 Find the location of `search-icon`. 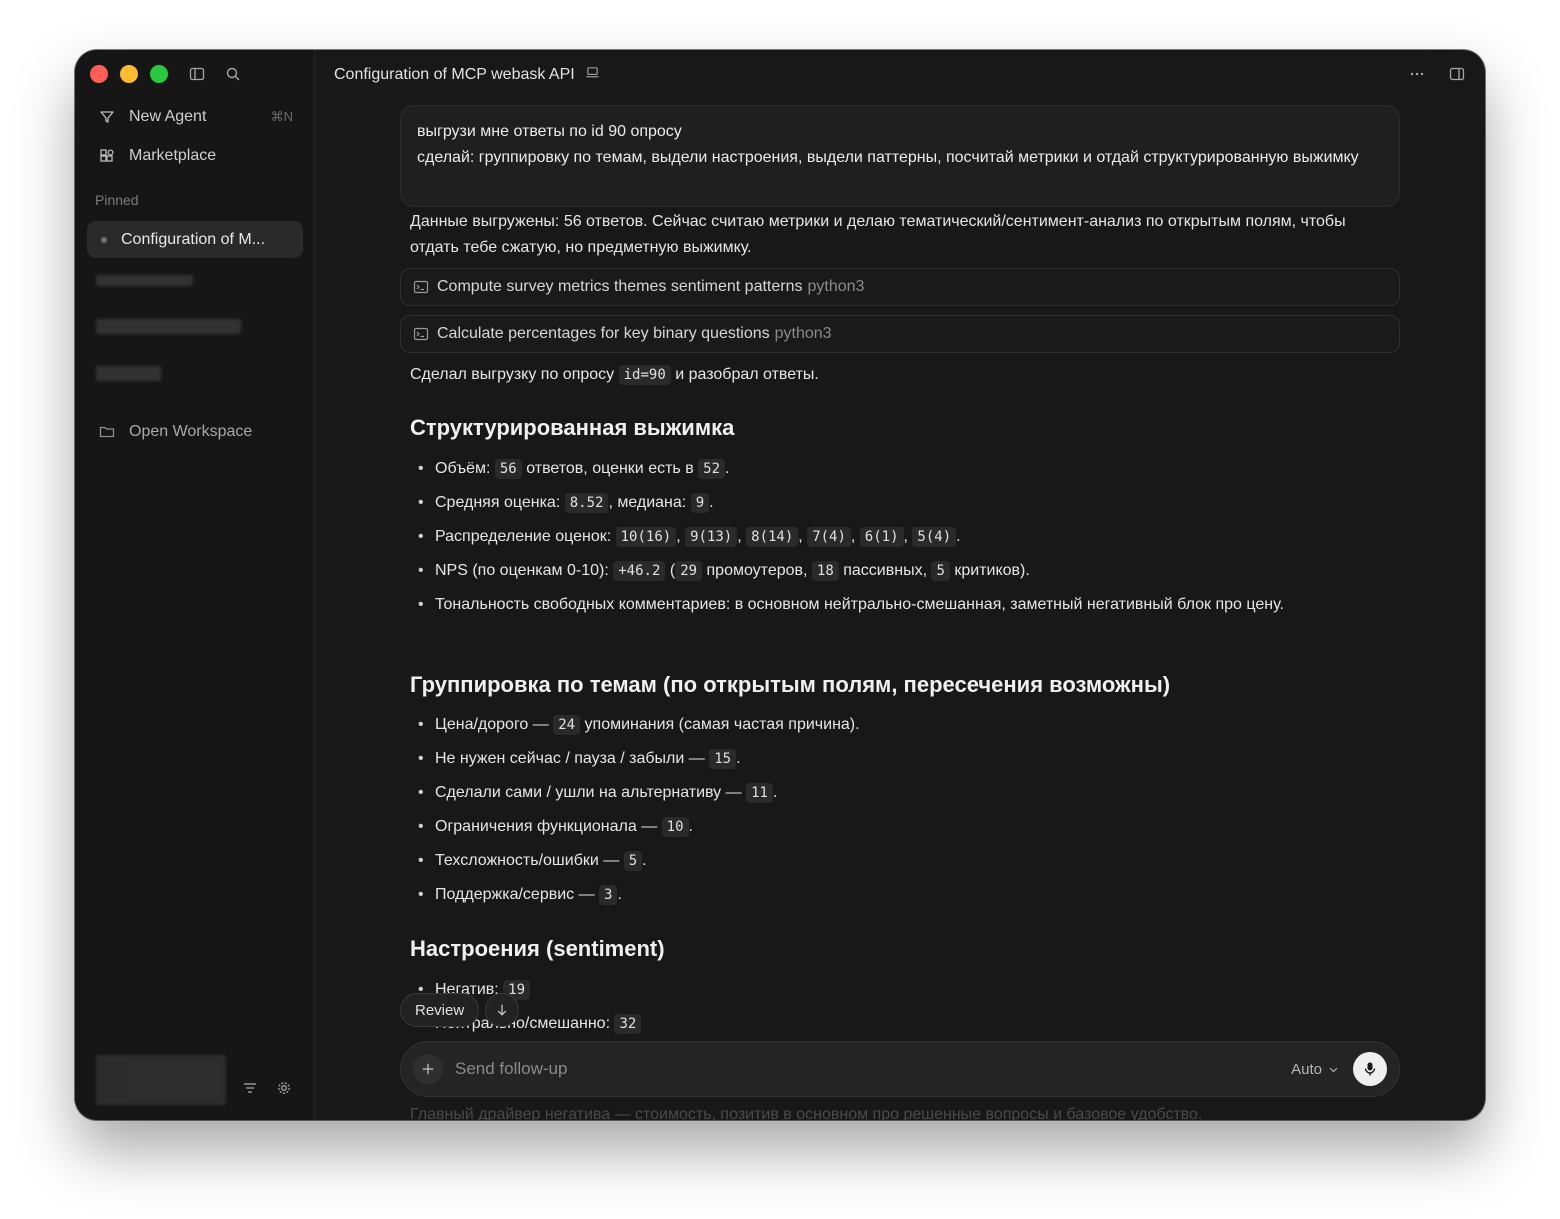

search-icon is located at coordinates (233, 74).